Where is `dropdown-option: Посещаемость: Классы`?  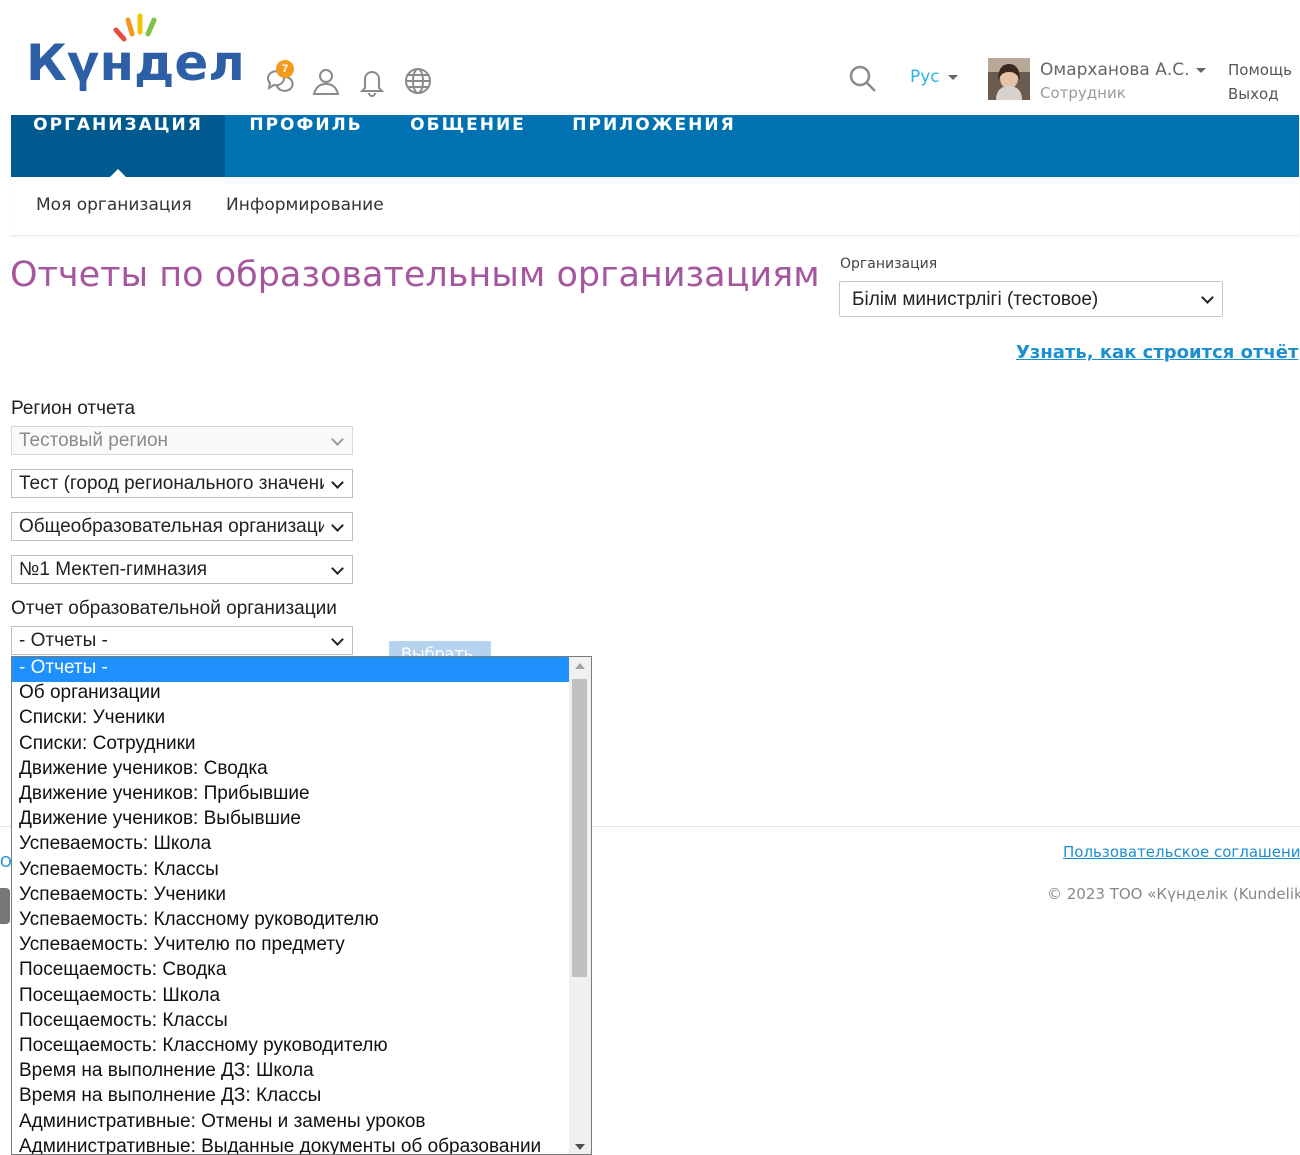 dropdown-option: Посещаемость: Классы is located at coordinates (290, 1022).